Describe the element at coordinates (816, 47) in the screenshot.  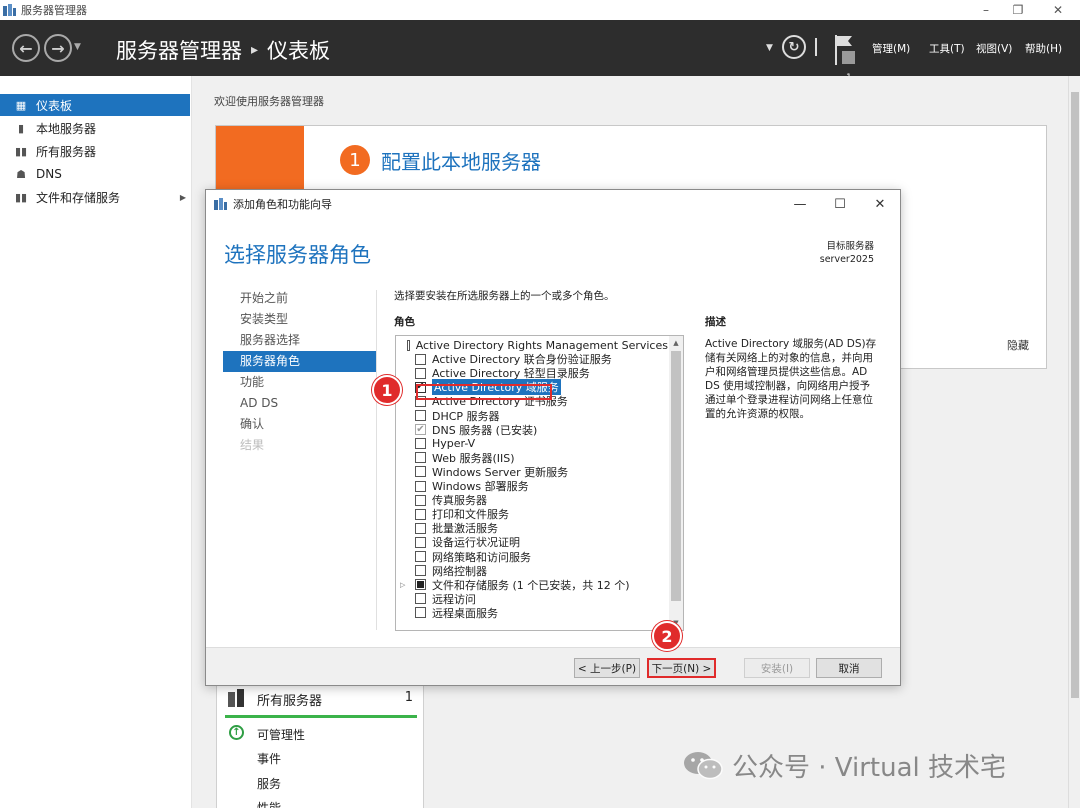
I see `header-divider` at that location.